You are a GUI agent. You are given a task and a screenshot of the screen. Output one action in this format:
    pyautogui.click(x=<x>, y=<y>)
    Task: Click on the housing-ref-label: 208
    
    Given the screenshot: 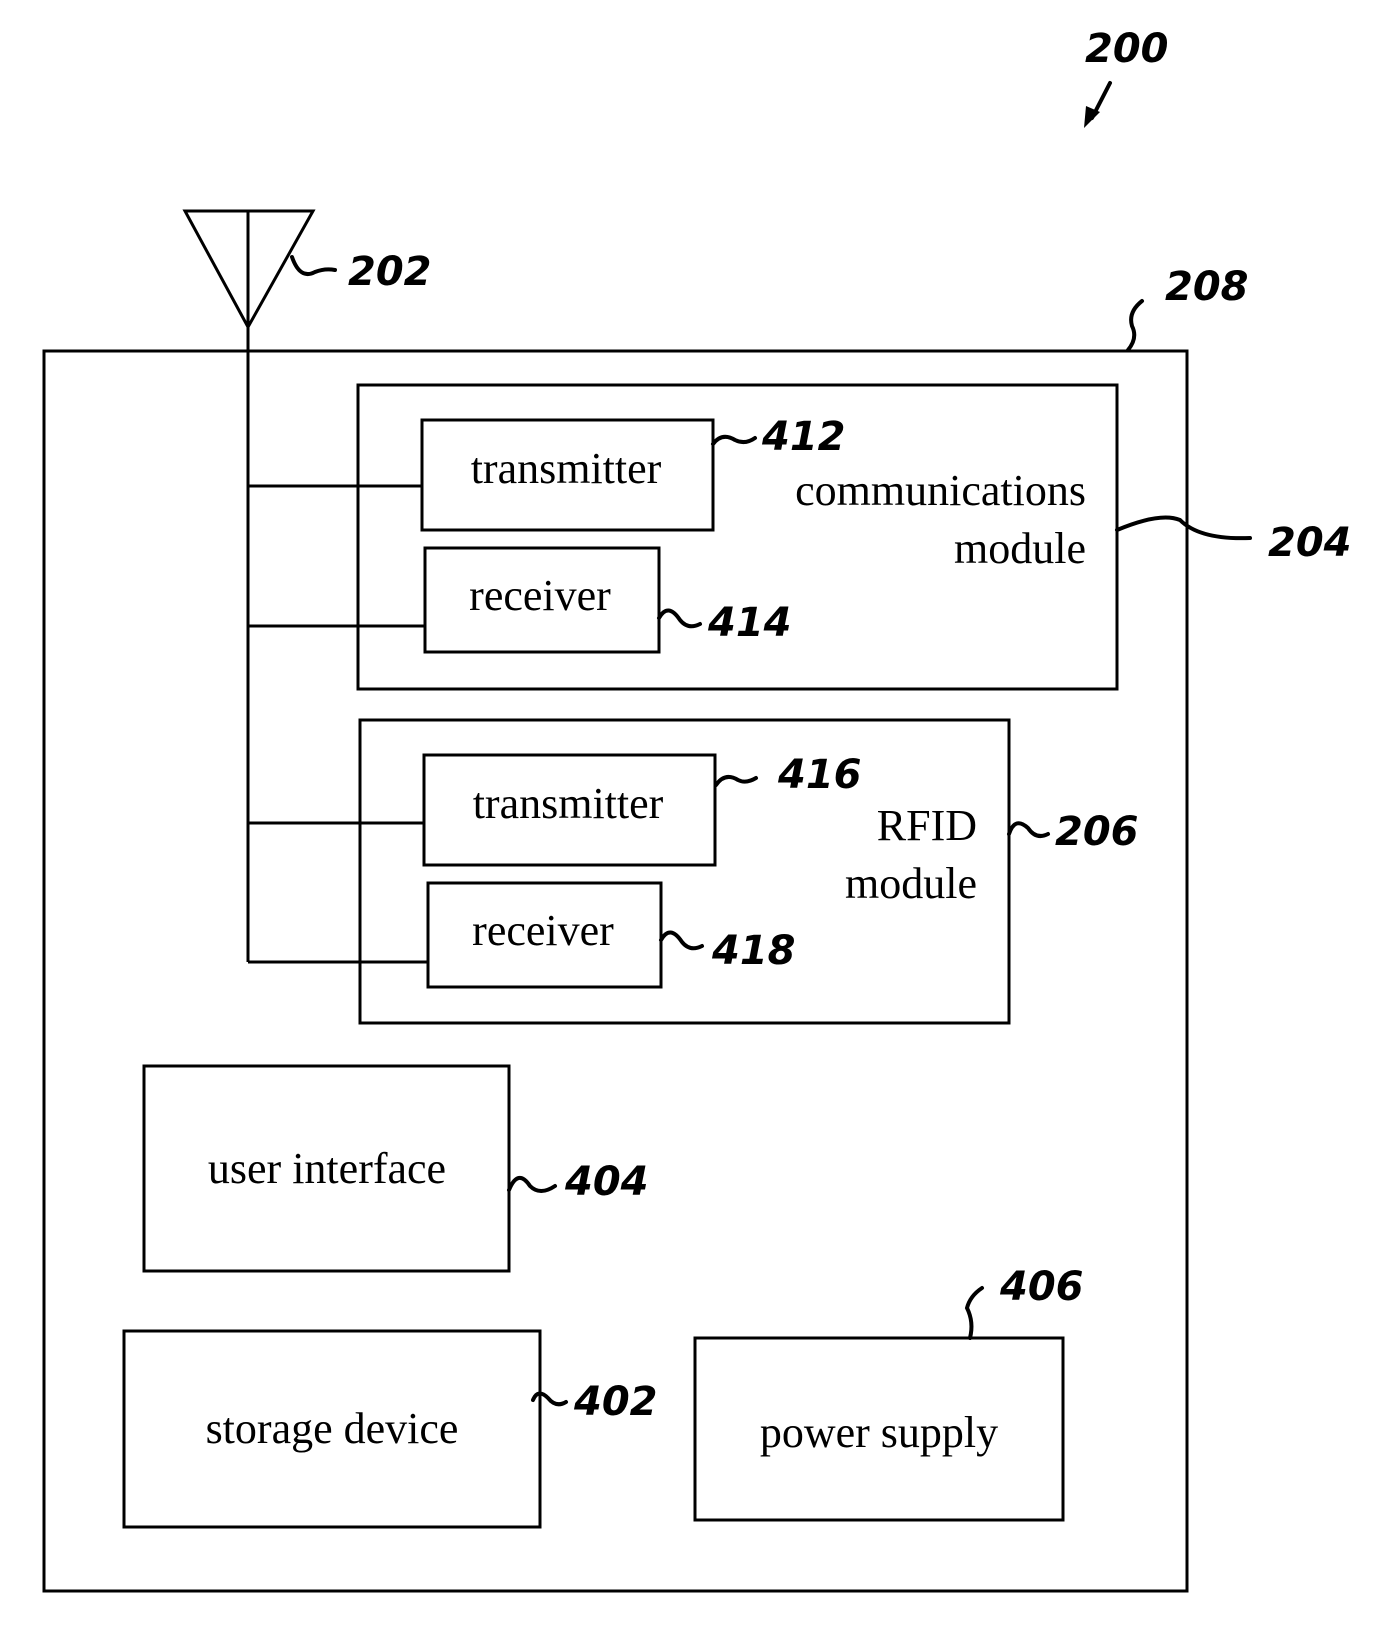 What is the action you would take?
    pyautogui.click(x=1207, y=287)
    